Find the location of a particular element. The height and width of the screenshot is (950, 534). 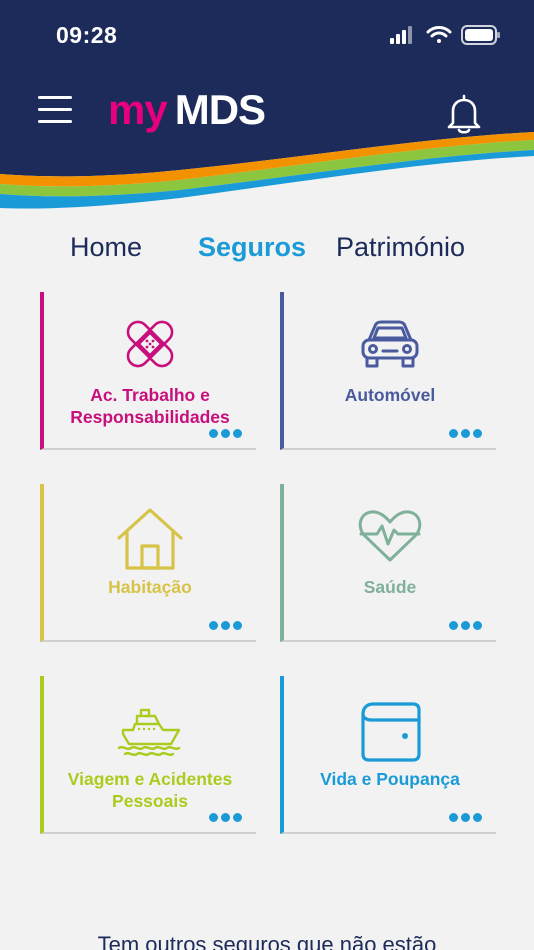

notifications-button is located at coordinates (464, 114).